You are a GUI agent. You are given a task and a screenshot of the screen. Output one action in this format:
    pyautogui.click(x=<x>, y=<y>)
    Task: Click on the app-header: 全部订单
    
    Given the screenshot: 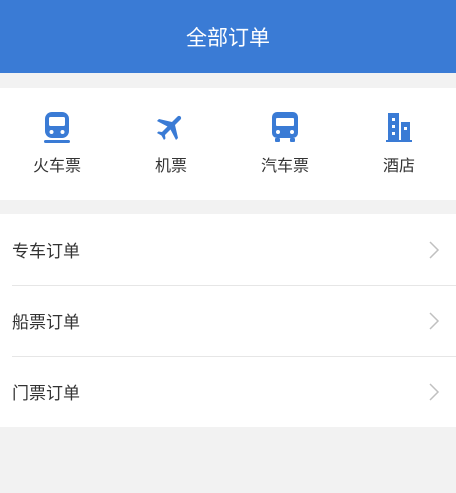 What is the action you would take?
    pyautogui.click(x=228, y=36)
    